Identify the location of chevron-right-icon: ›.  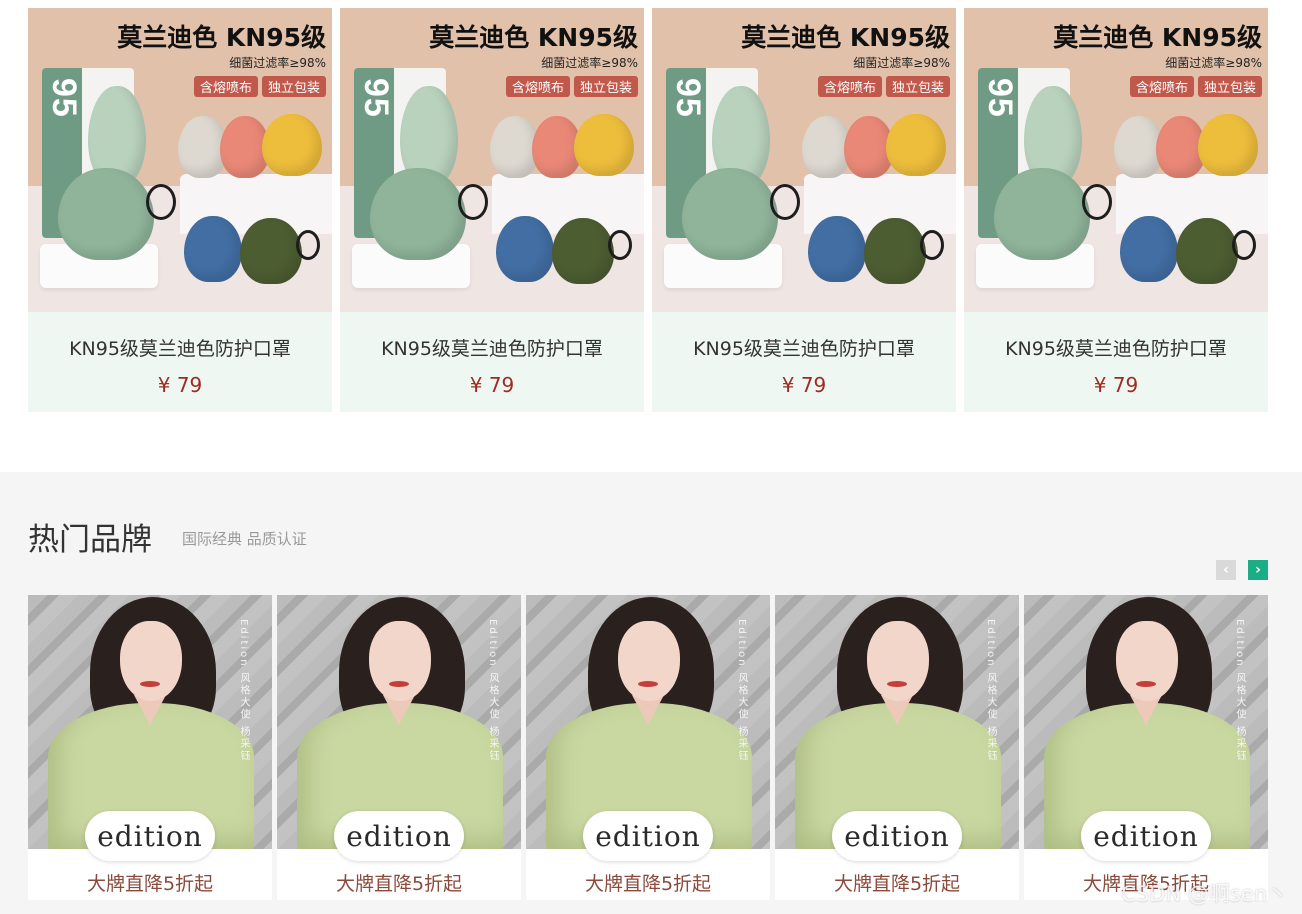
(1258, 570).